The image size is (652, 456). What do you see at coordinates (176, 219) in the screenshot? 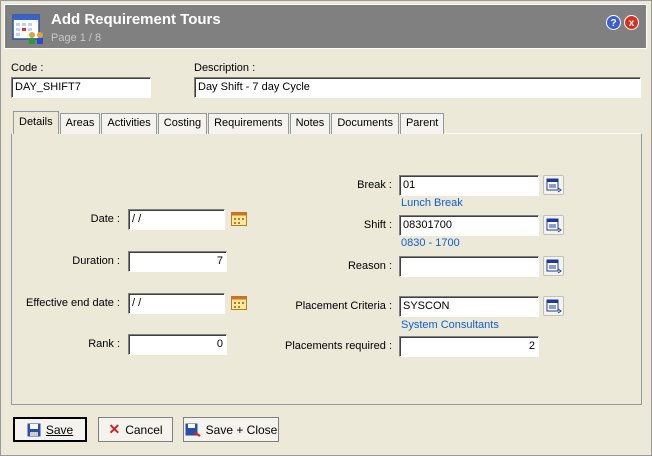
I see `date-input: / /` at bounding box center [176, 219].